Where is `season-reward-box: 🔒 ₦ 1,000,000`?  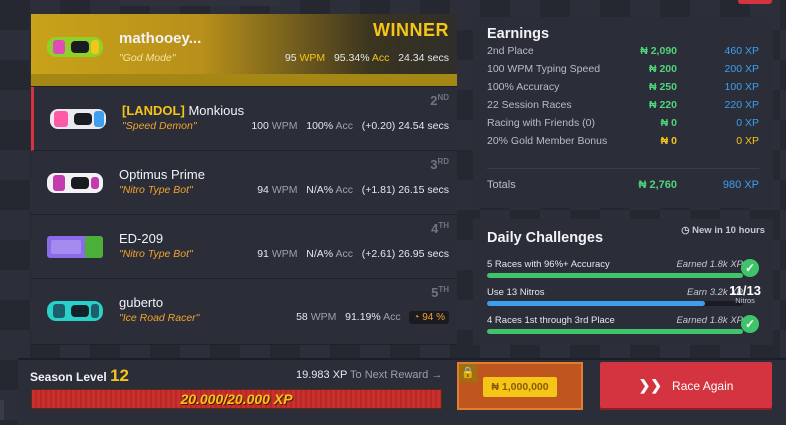 season-reward-box: 🔒 ₦ 1,000,000 is located at coordinates (520, 386).